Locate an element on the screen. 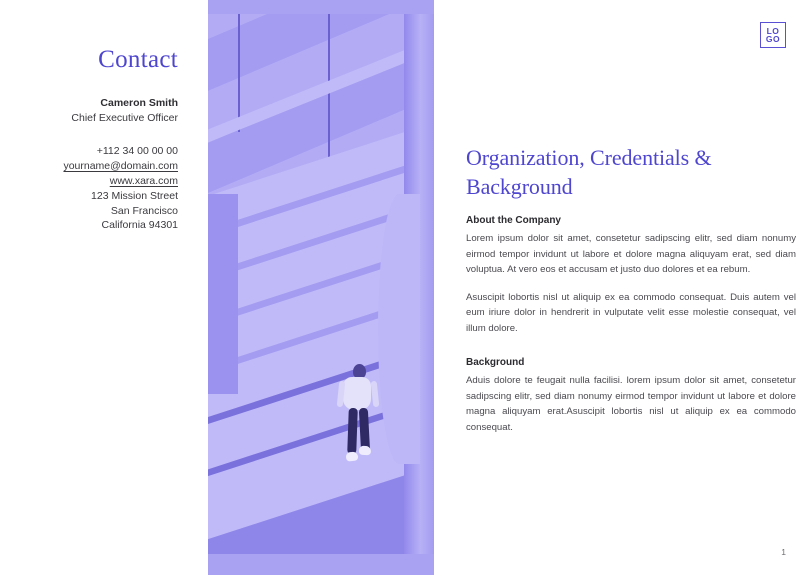  contact-state-zip: California 94301 is located at coordinates (139, 225).